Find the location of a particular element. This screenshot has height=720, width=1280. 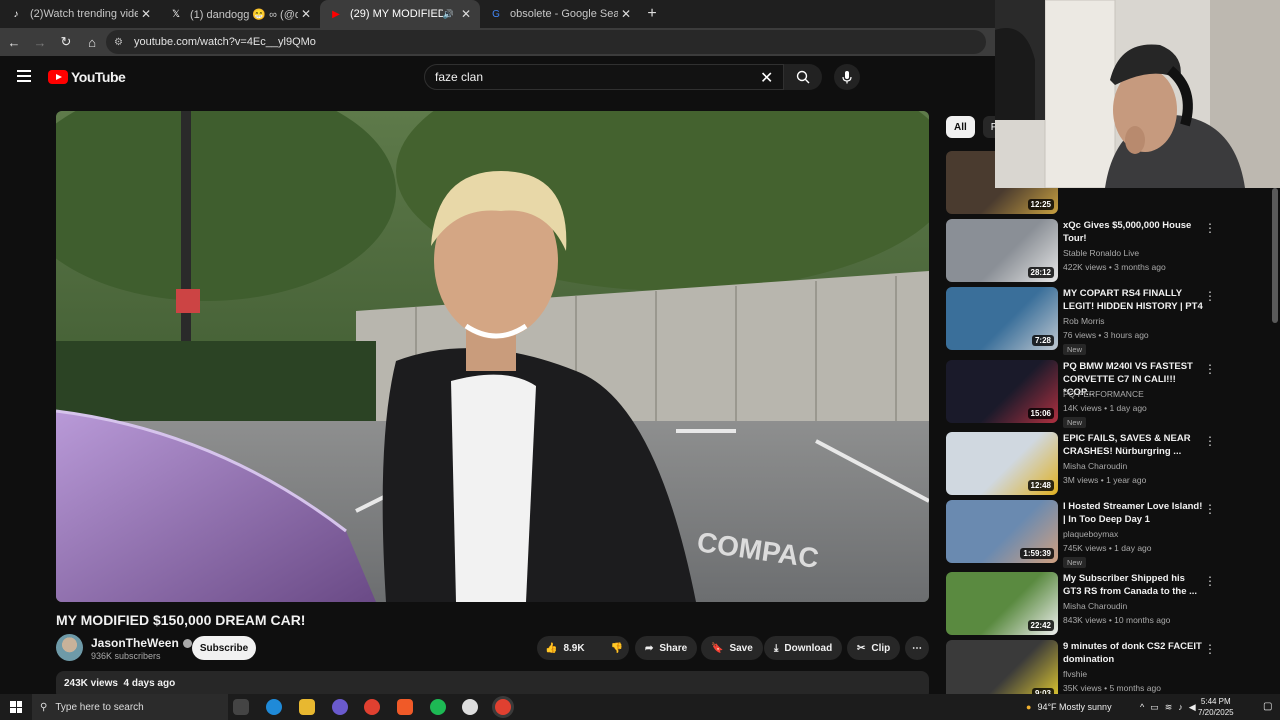

system-tray: ^ ▭ ≋ ♪ ◀ is located at coordinates (1168, 707).